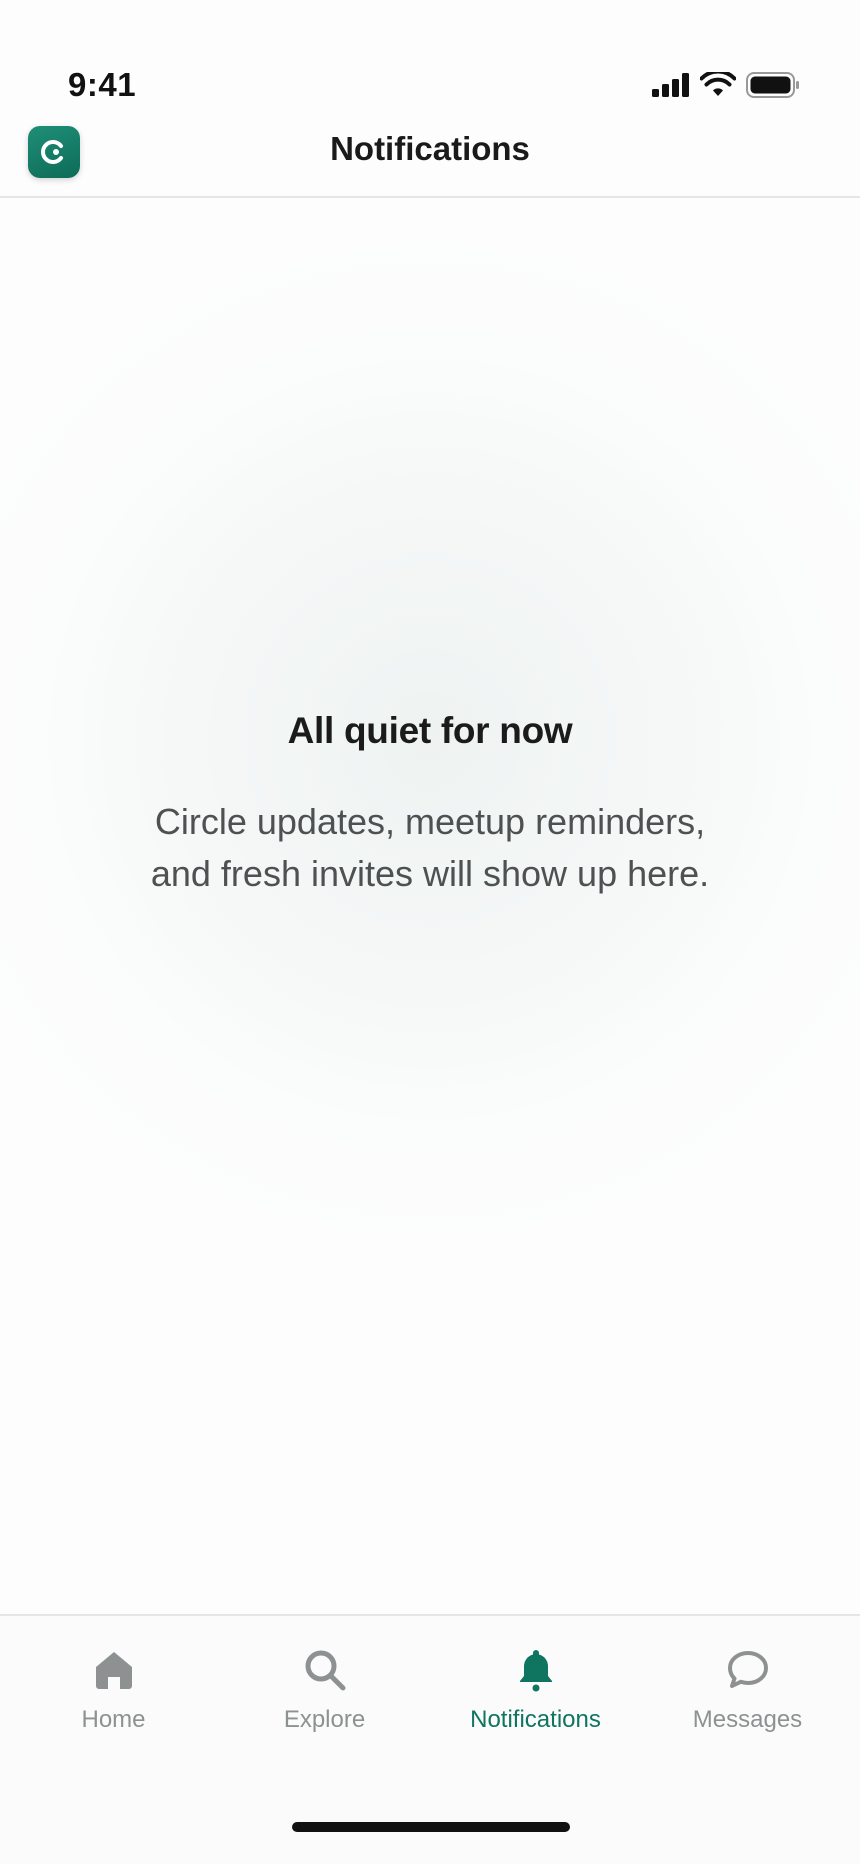 The height and width of the screenshot is (1864, 860). I want to click on cellular-signal-icon, so click(670, 85).